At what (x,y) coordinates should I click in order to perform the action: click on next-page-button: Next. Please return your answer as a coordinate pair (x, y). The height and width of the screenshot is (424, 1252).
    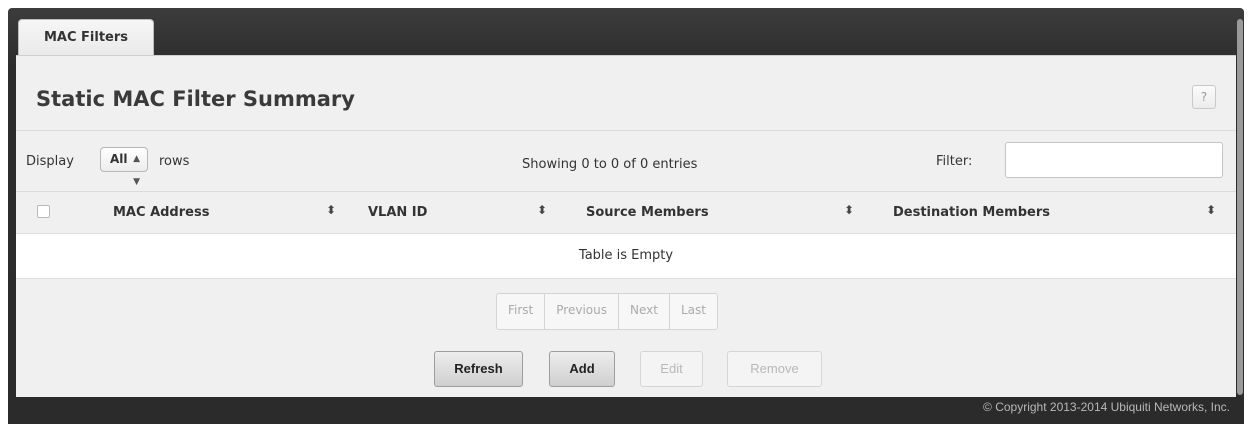
    Looking at the image, I should click on (644, 311).